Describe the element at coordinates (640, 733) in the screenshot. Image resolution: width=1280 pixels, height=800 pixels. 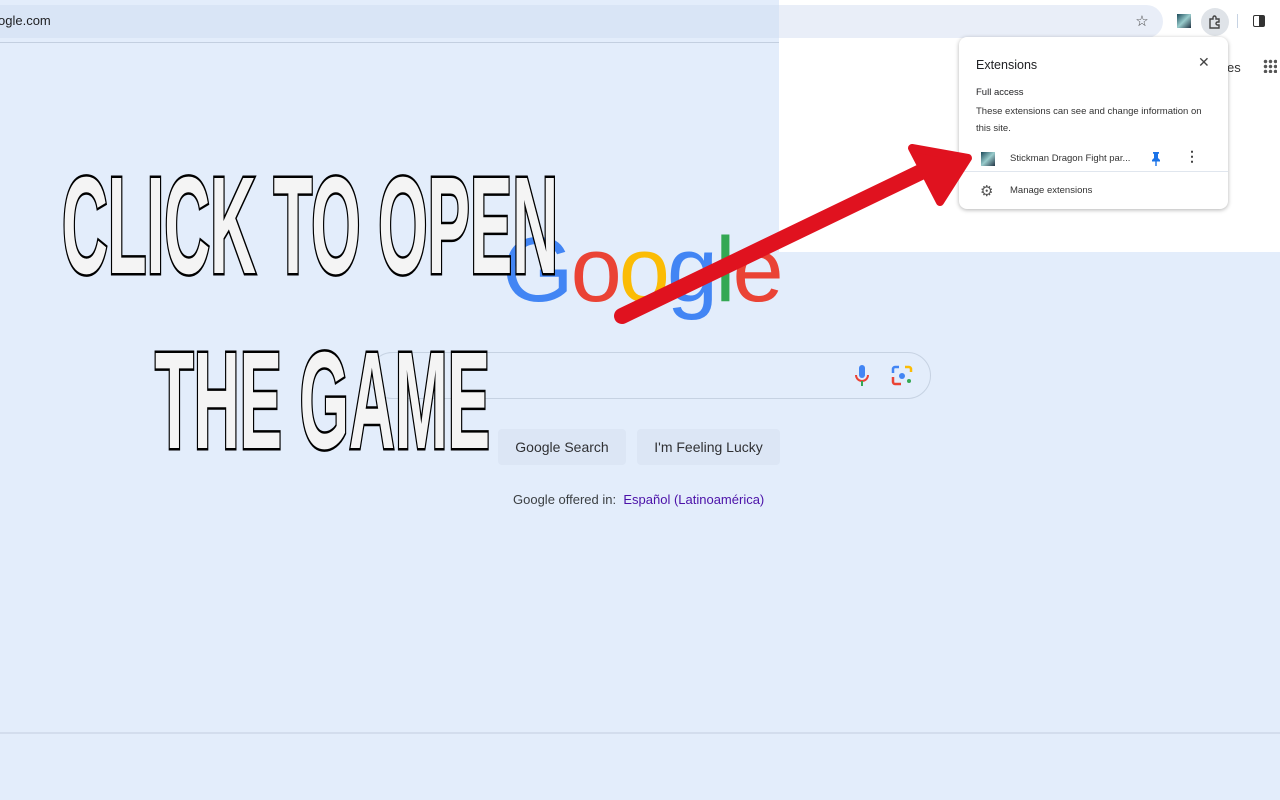
I see `bottom-divider` at that location.